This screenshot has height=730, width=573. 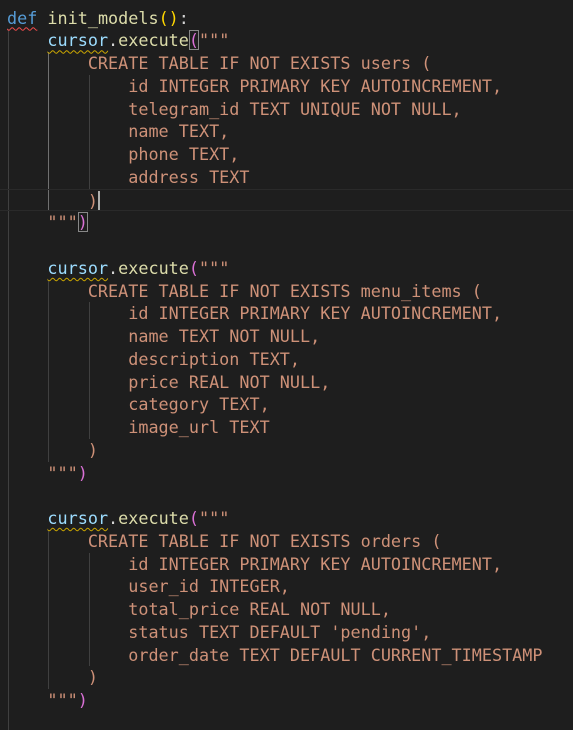 What do you see at coordinates (280, 631) in the screenshot?
I see `code-token: status TEXT DEFAULT 'pending',` at bounding box center [280, 631].